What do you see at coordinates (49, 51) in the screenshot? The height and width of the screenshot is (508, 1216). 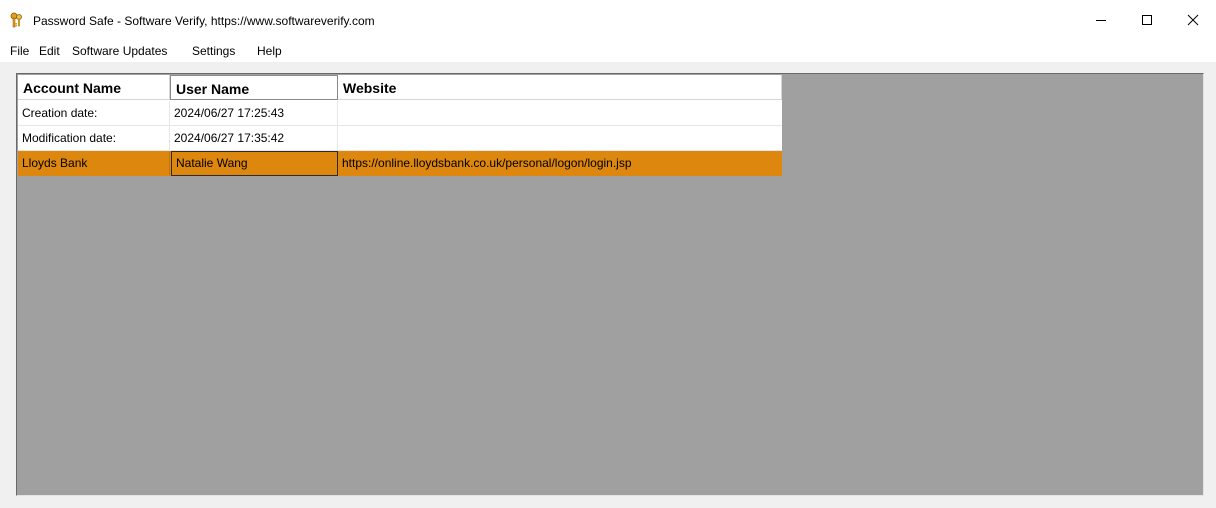 I see `menu-edit: Edit` at bounding box center [49, 51].